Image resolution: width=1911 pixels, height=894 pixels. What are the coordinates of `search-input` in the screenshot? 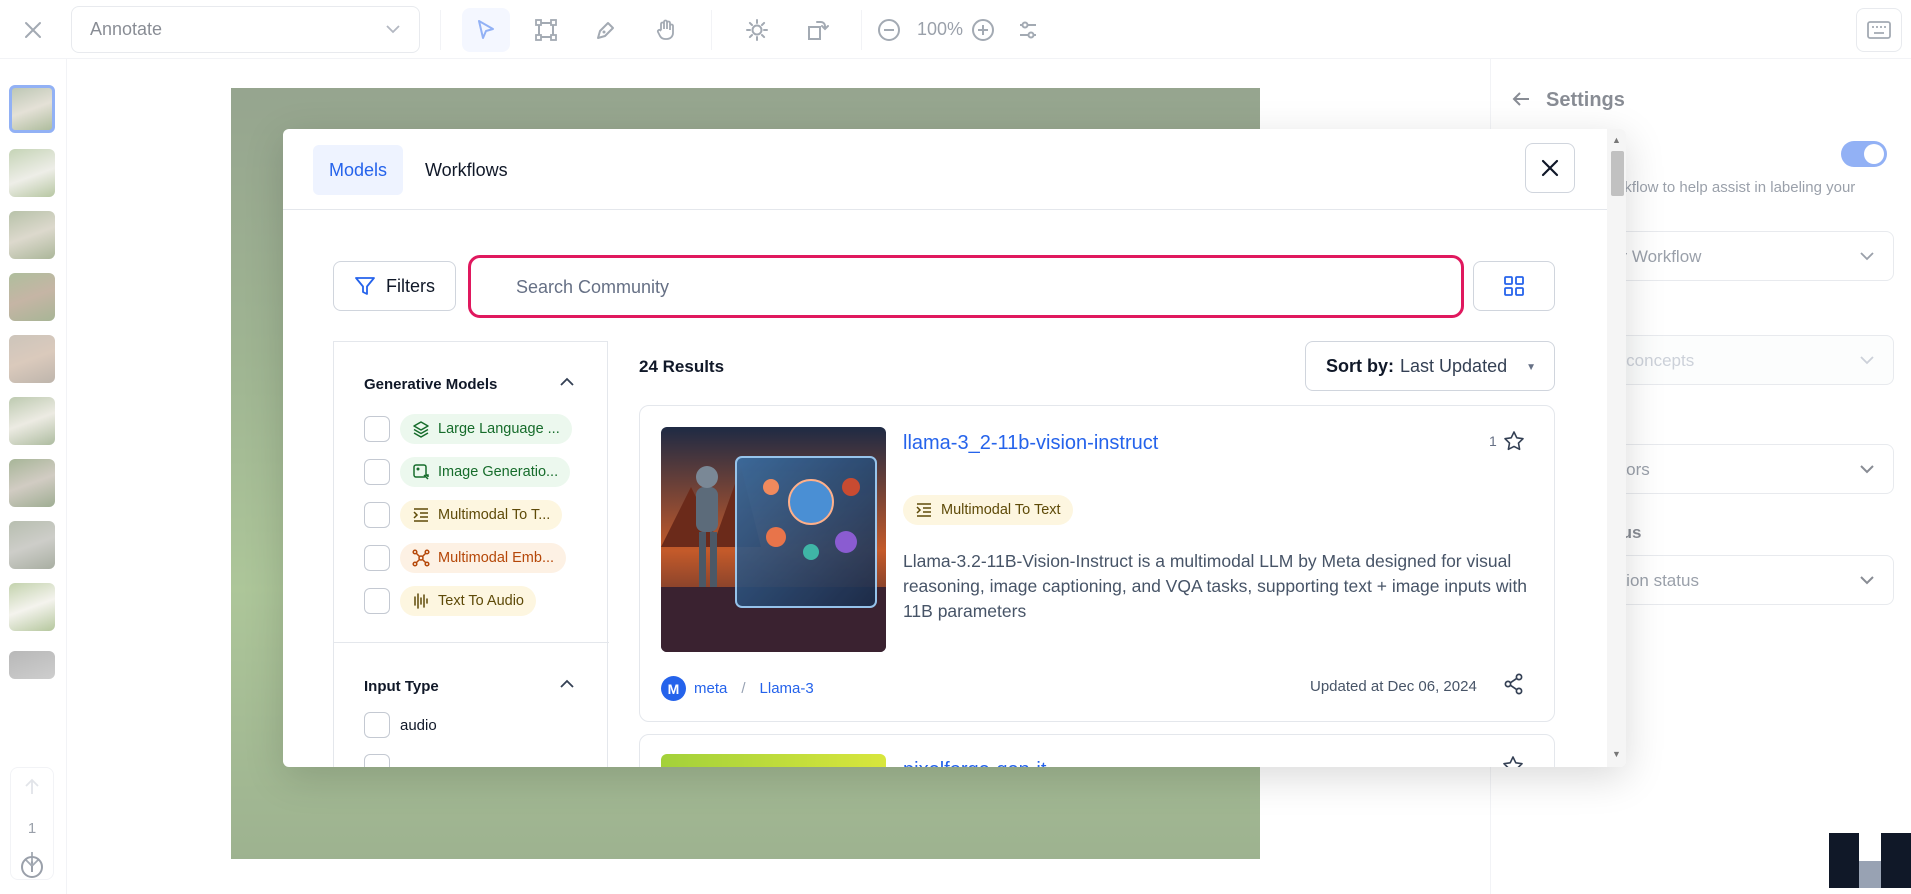 It's located at (965, 287).